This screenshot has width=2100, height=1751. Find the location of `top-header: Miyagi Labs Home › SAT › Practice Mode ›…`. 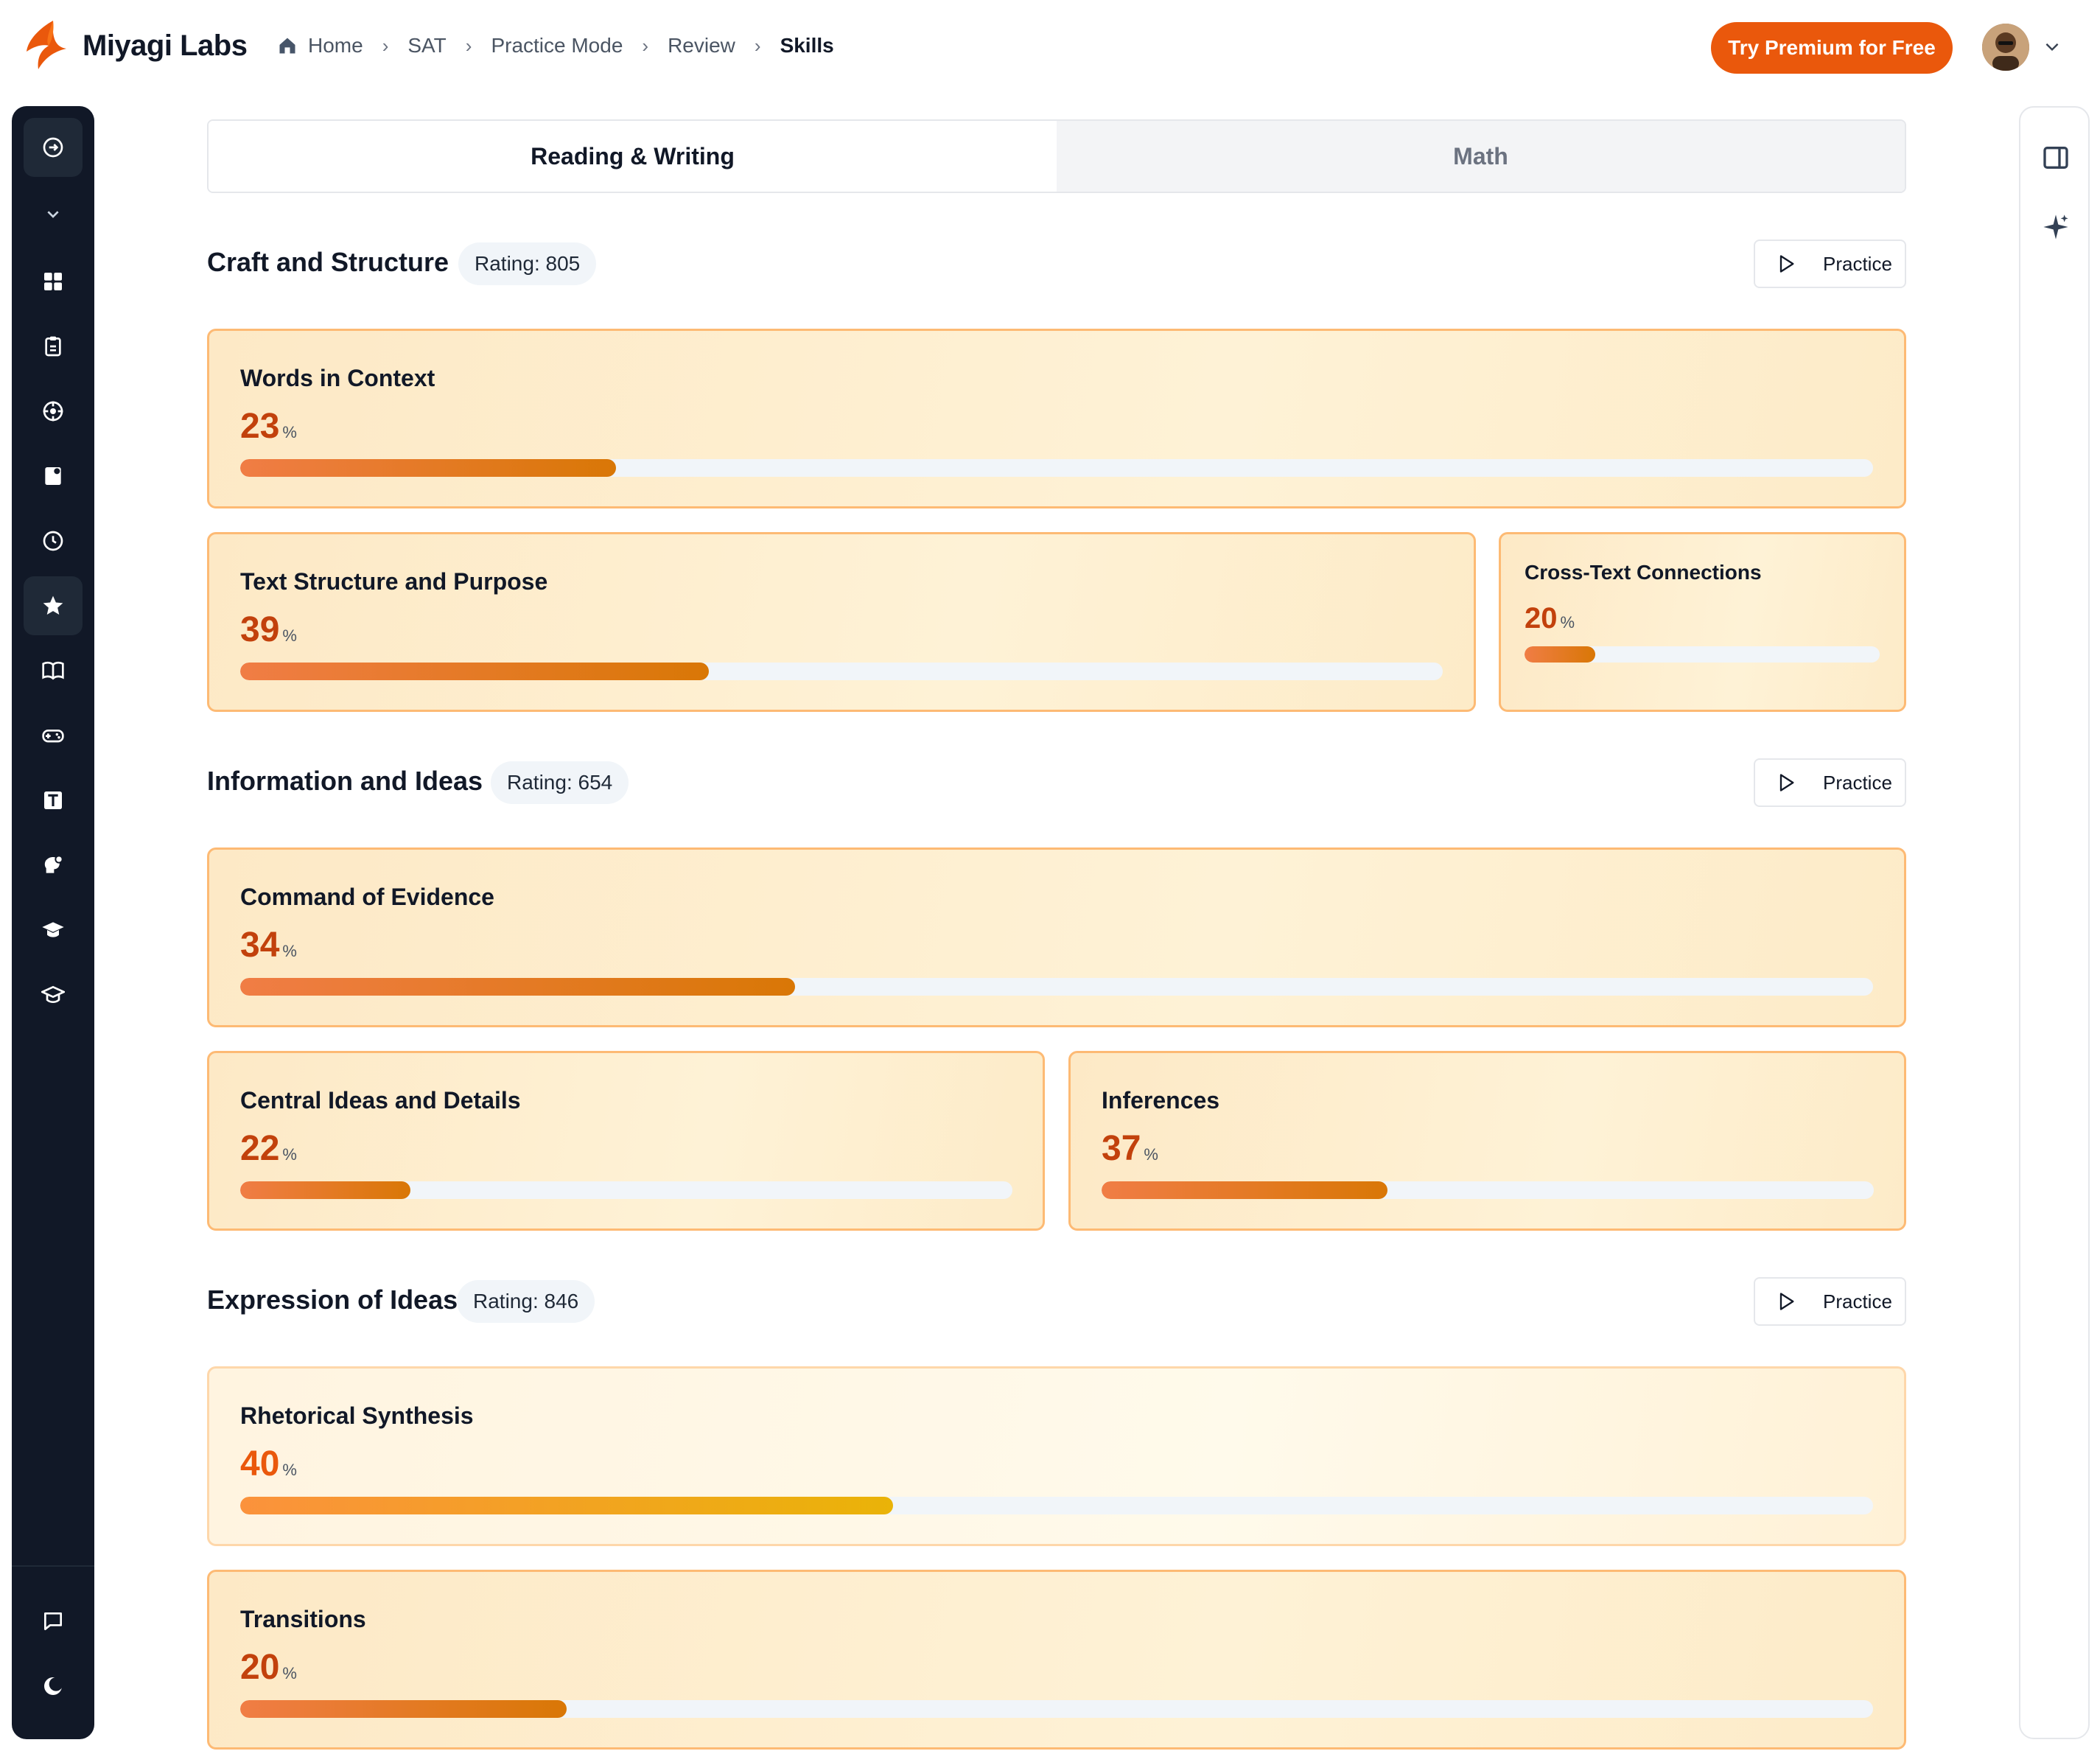

top-header: Miyagi Labs Home › SAT › Practice Mode ›… is located at coordinates (1050, 47).